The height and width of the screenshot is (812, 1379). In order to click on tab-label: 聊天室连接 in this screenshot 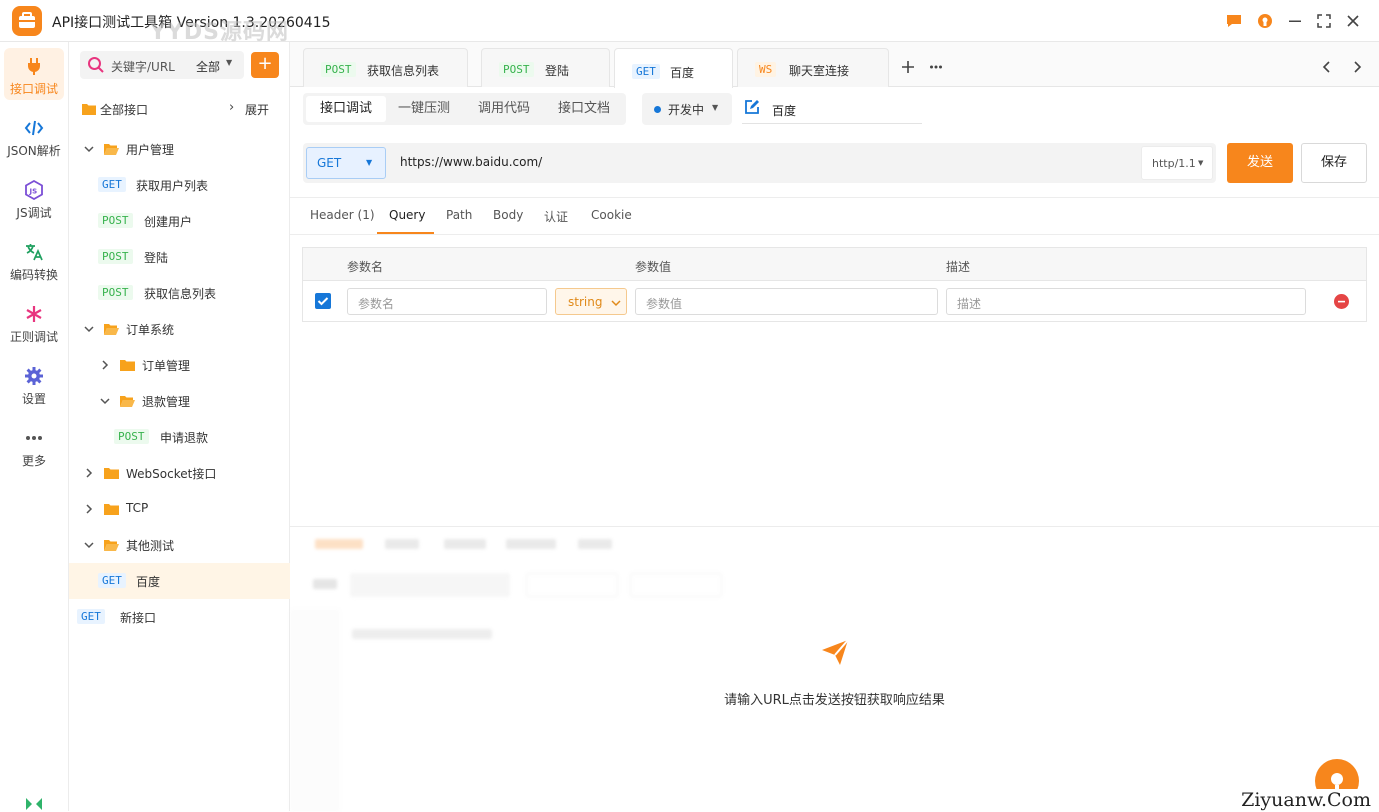, I will do `click(819, 70)`.